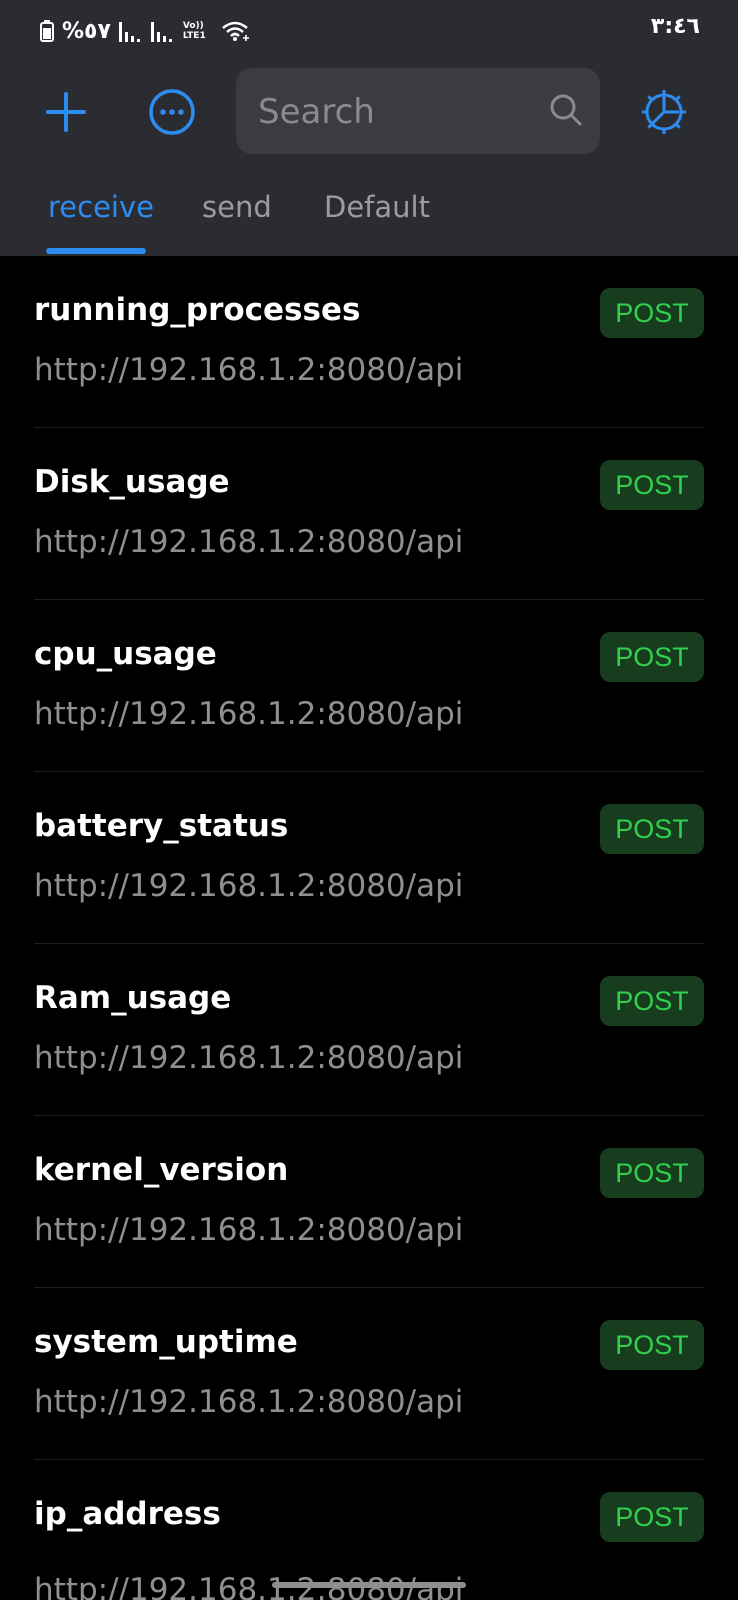 This screenshot has height=1600, width=738. I want to click on request-name: cpu_usage, so click(125, 654).